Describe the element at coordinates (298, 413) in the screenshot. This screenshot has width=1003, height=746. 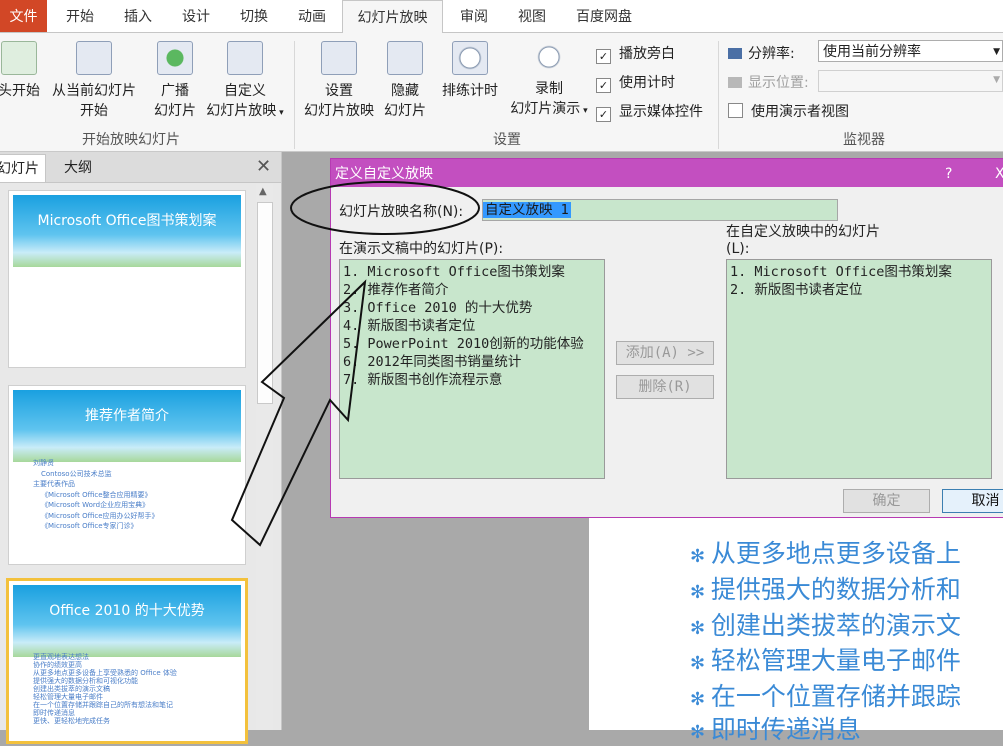
I see `pointer-arrow-icon` at that location.